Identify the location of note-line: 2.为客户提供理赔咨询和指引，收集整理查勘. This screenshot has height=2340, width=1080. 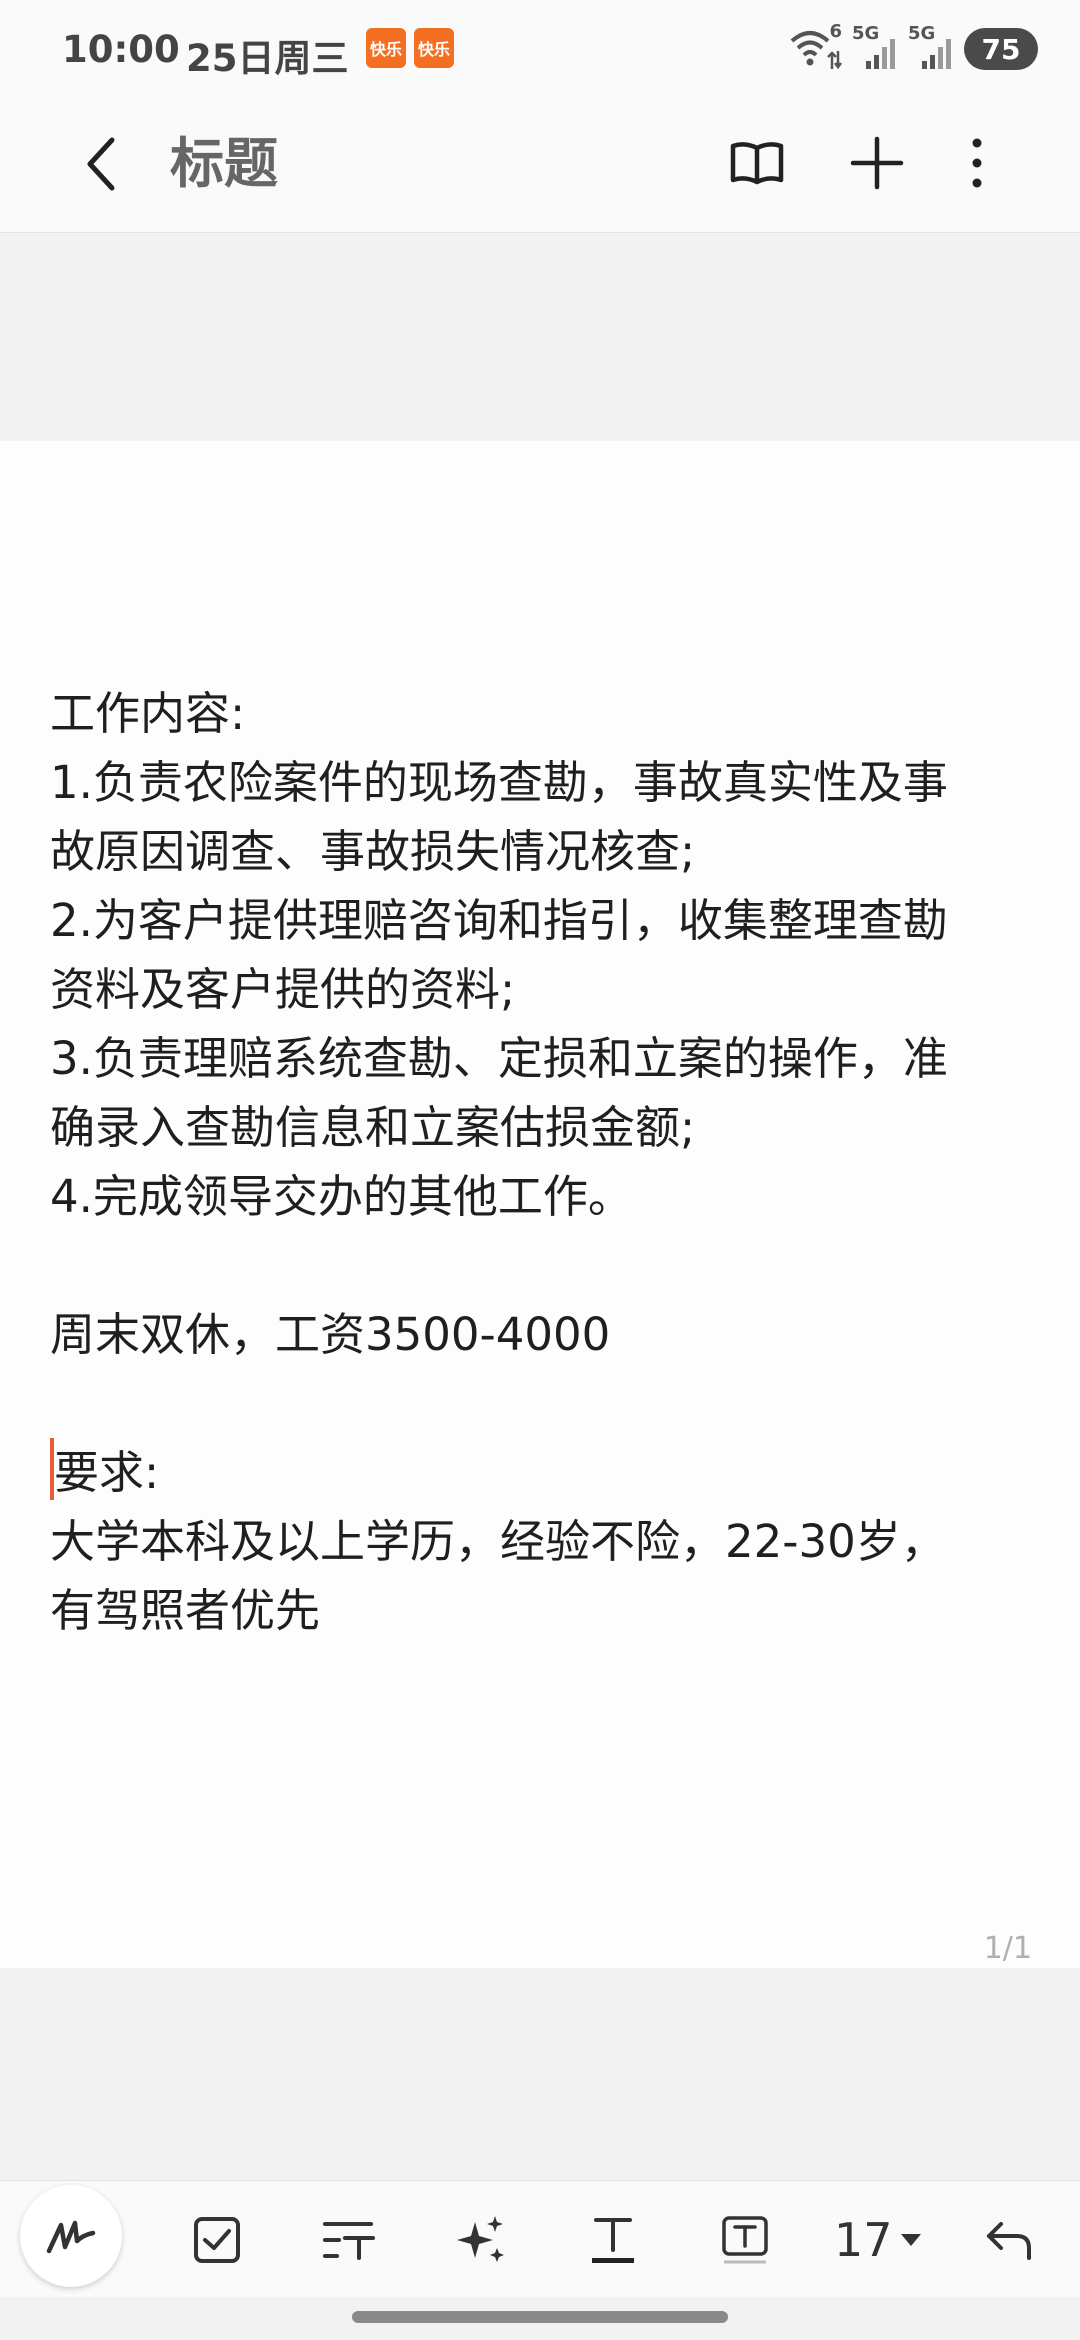
(499, 920).